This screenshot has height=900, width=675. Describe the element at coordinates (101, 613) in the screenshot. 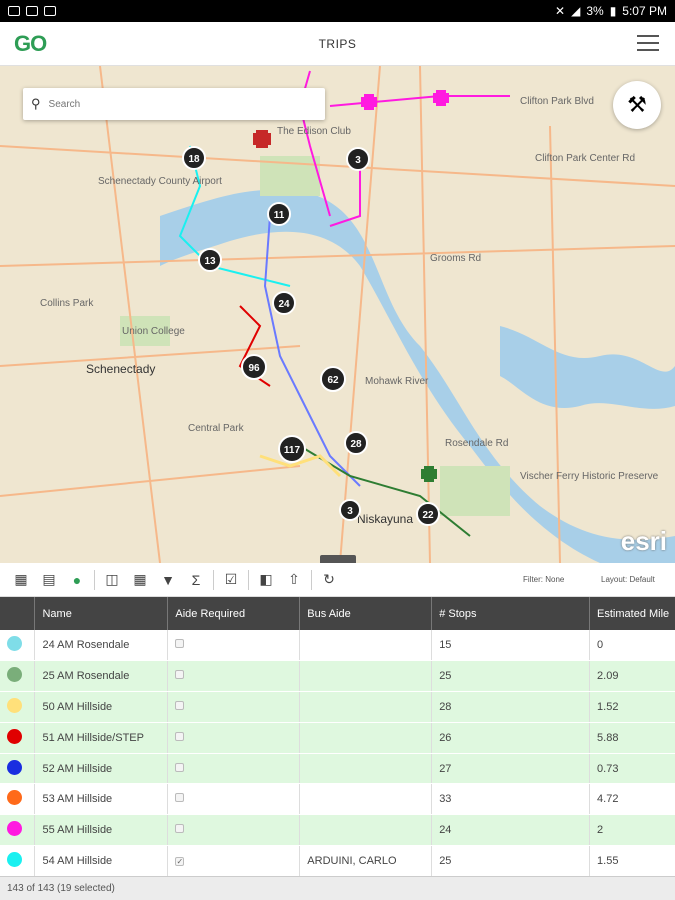

I see `column-header-name: Name` at that location.